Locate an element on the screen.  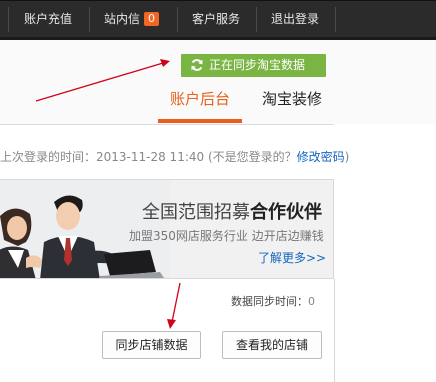
nav-messages-link: 站内信 0 is located at coordinates (132, 19).